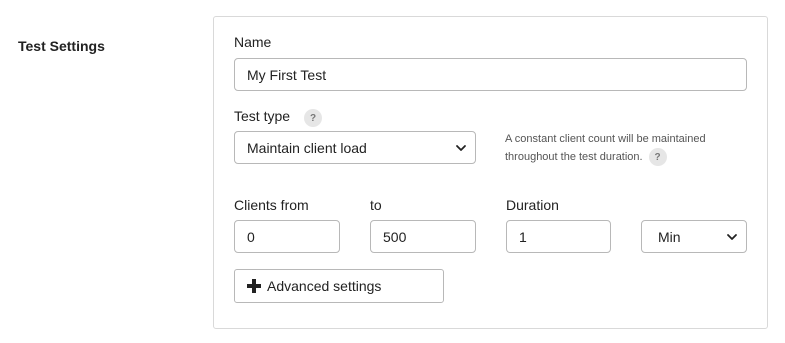  I want to click on test-type-label: Test type, so click(262, 116).